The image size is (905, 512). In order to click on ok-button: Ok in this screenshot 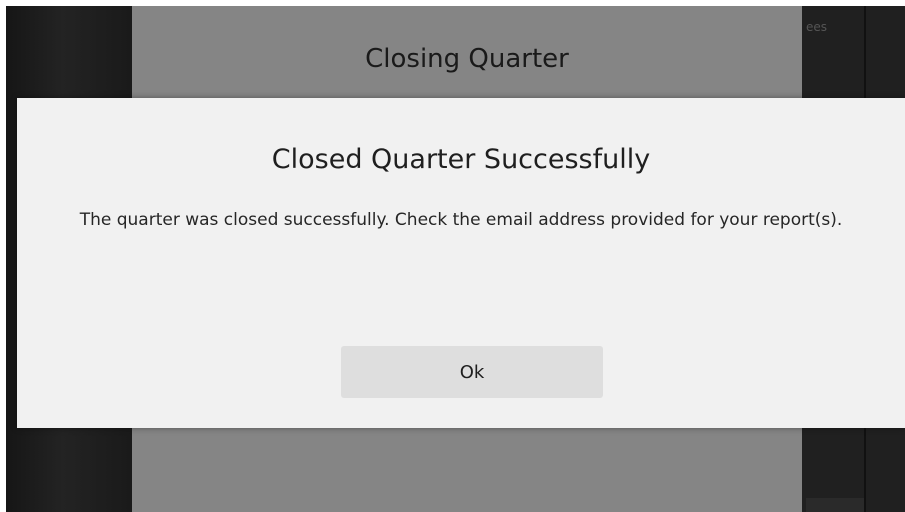, I will do `click(472, 372)`.